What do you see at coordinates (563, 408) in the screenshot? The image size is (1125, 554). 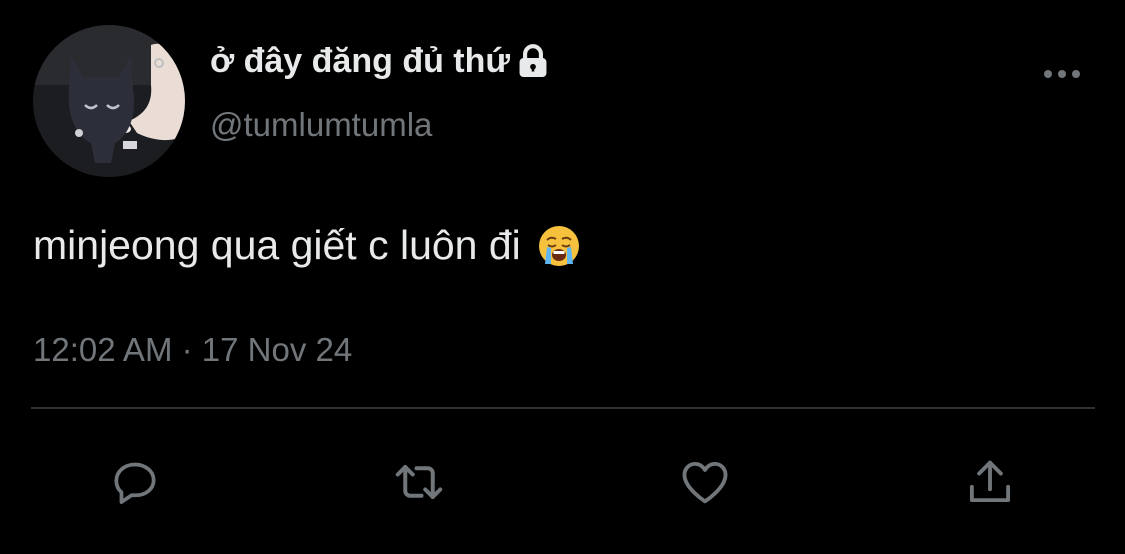 I see `divider` at bounding box center [563, 408].